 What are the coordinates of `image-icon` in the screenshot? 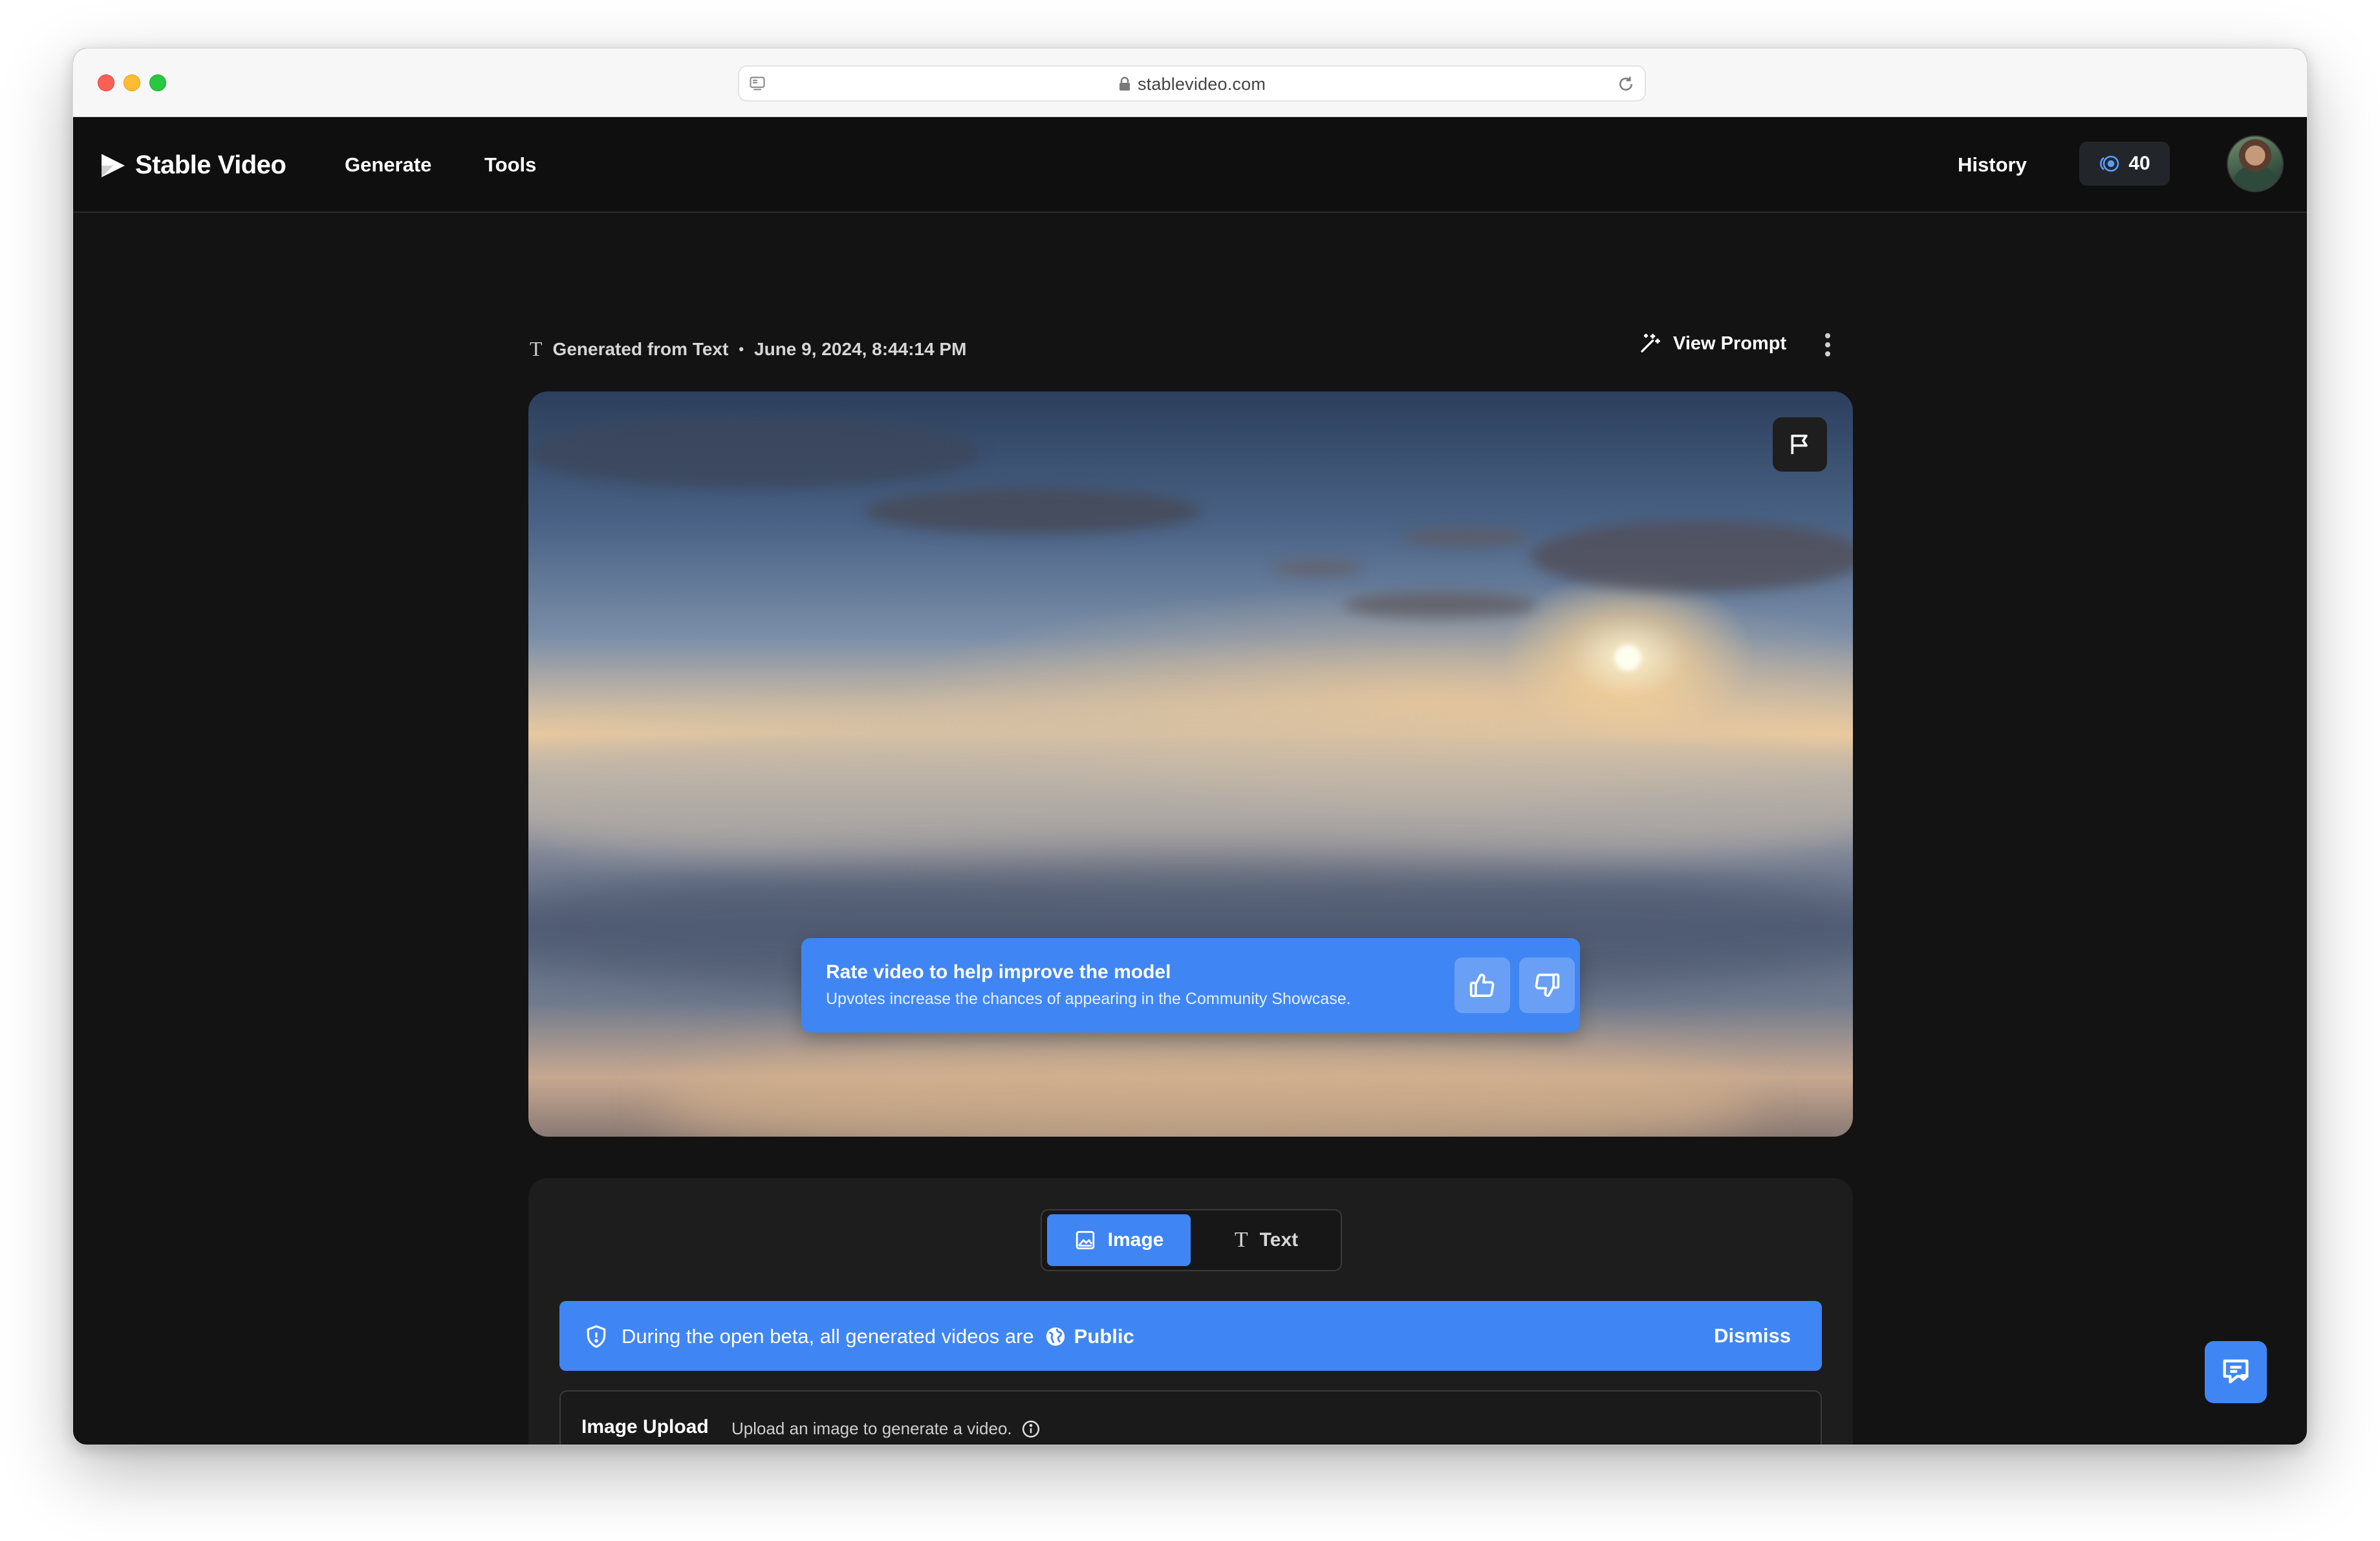 It's located at (1085, 1240).